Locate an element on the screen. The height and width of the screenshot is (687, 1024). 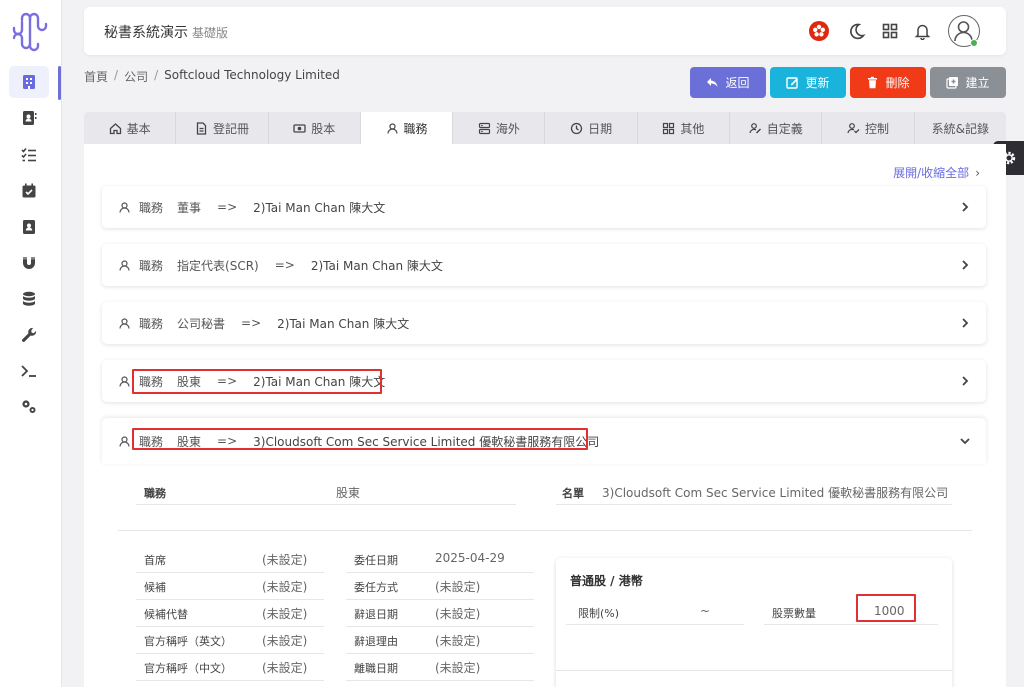
grid-icon is located at coordinates (890, 31).